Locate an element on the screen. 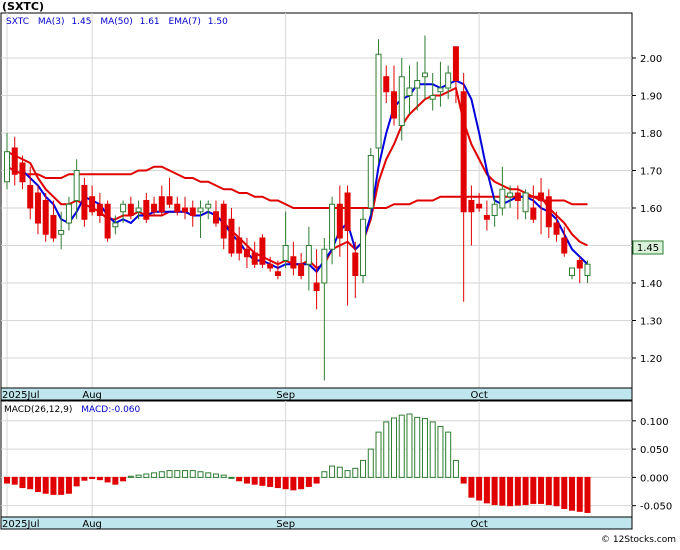  legend-ma50-label: MA(50) is located at coordinates (116, 22).